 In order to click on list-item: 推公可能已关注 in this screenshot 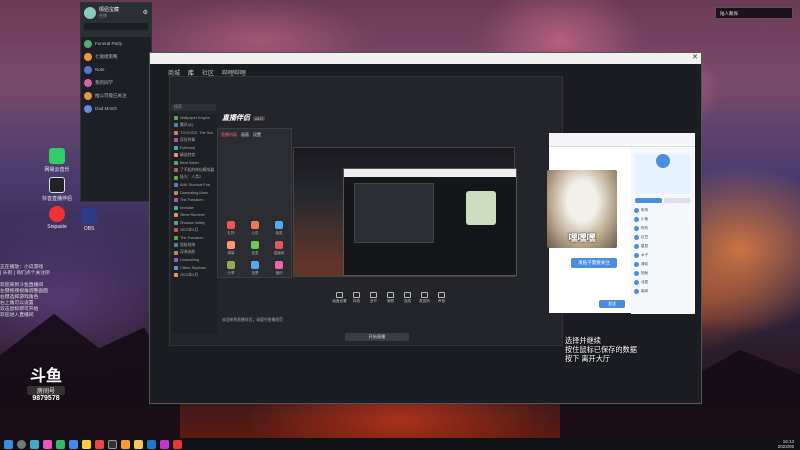, I will do `click(116, 95)`.